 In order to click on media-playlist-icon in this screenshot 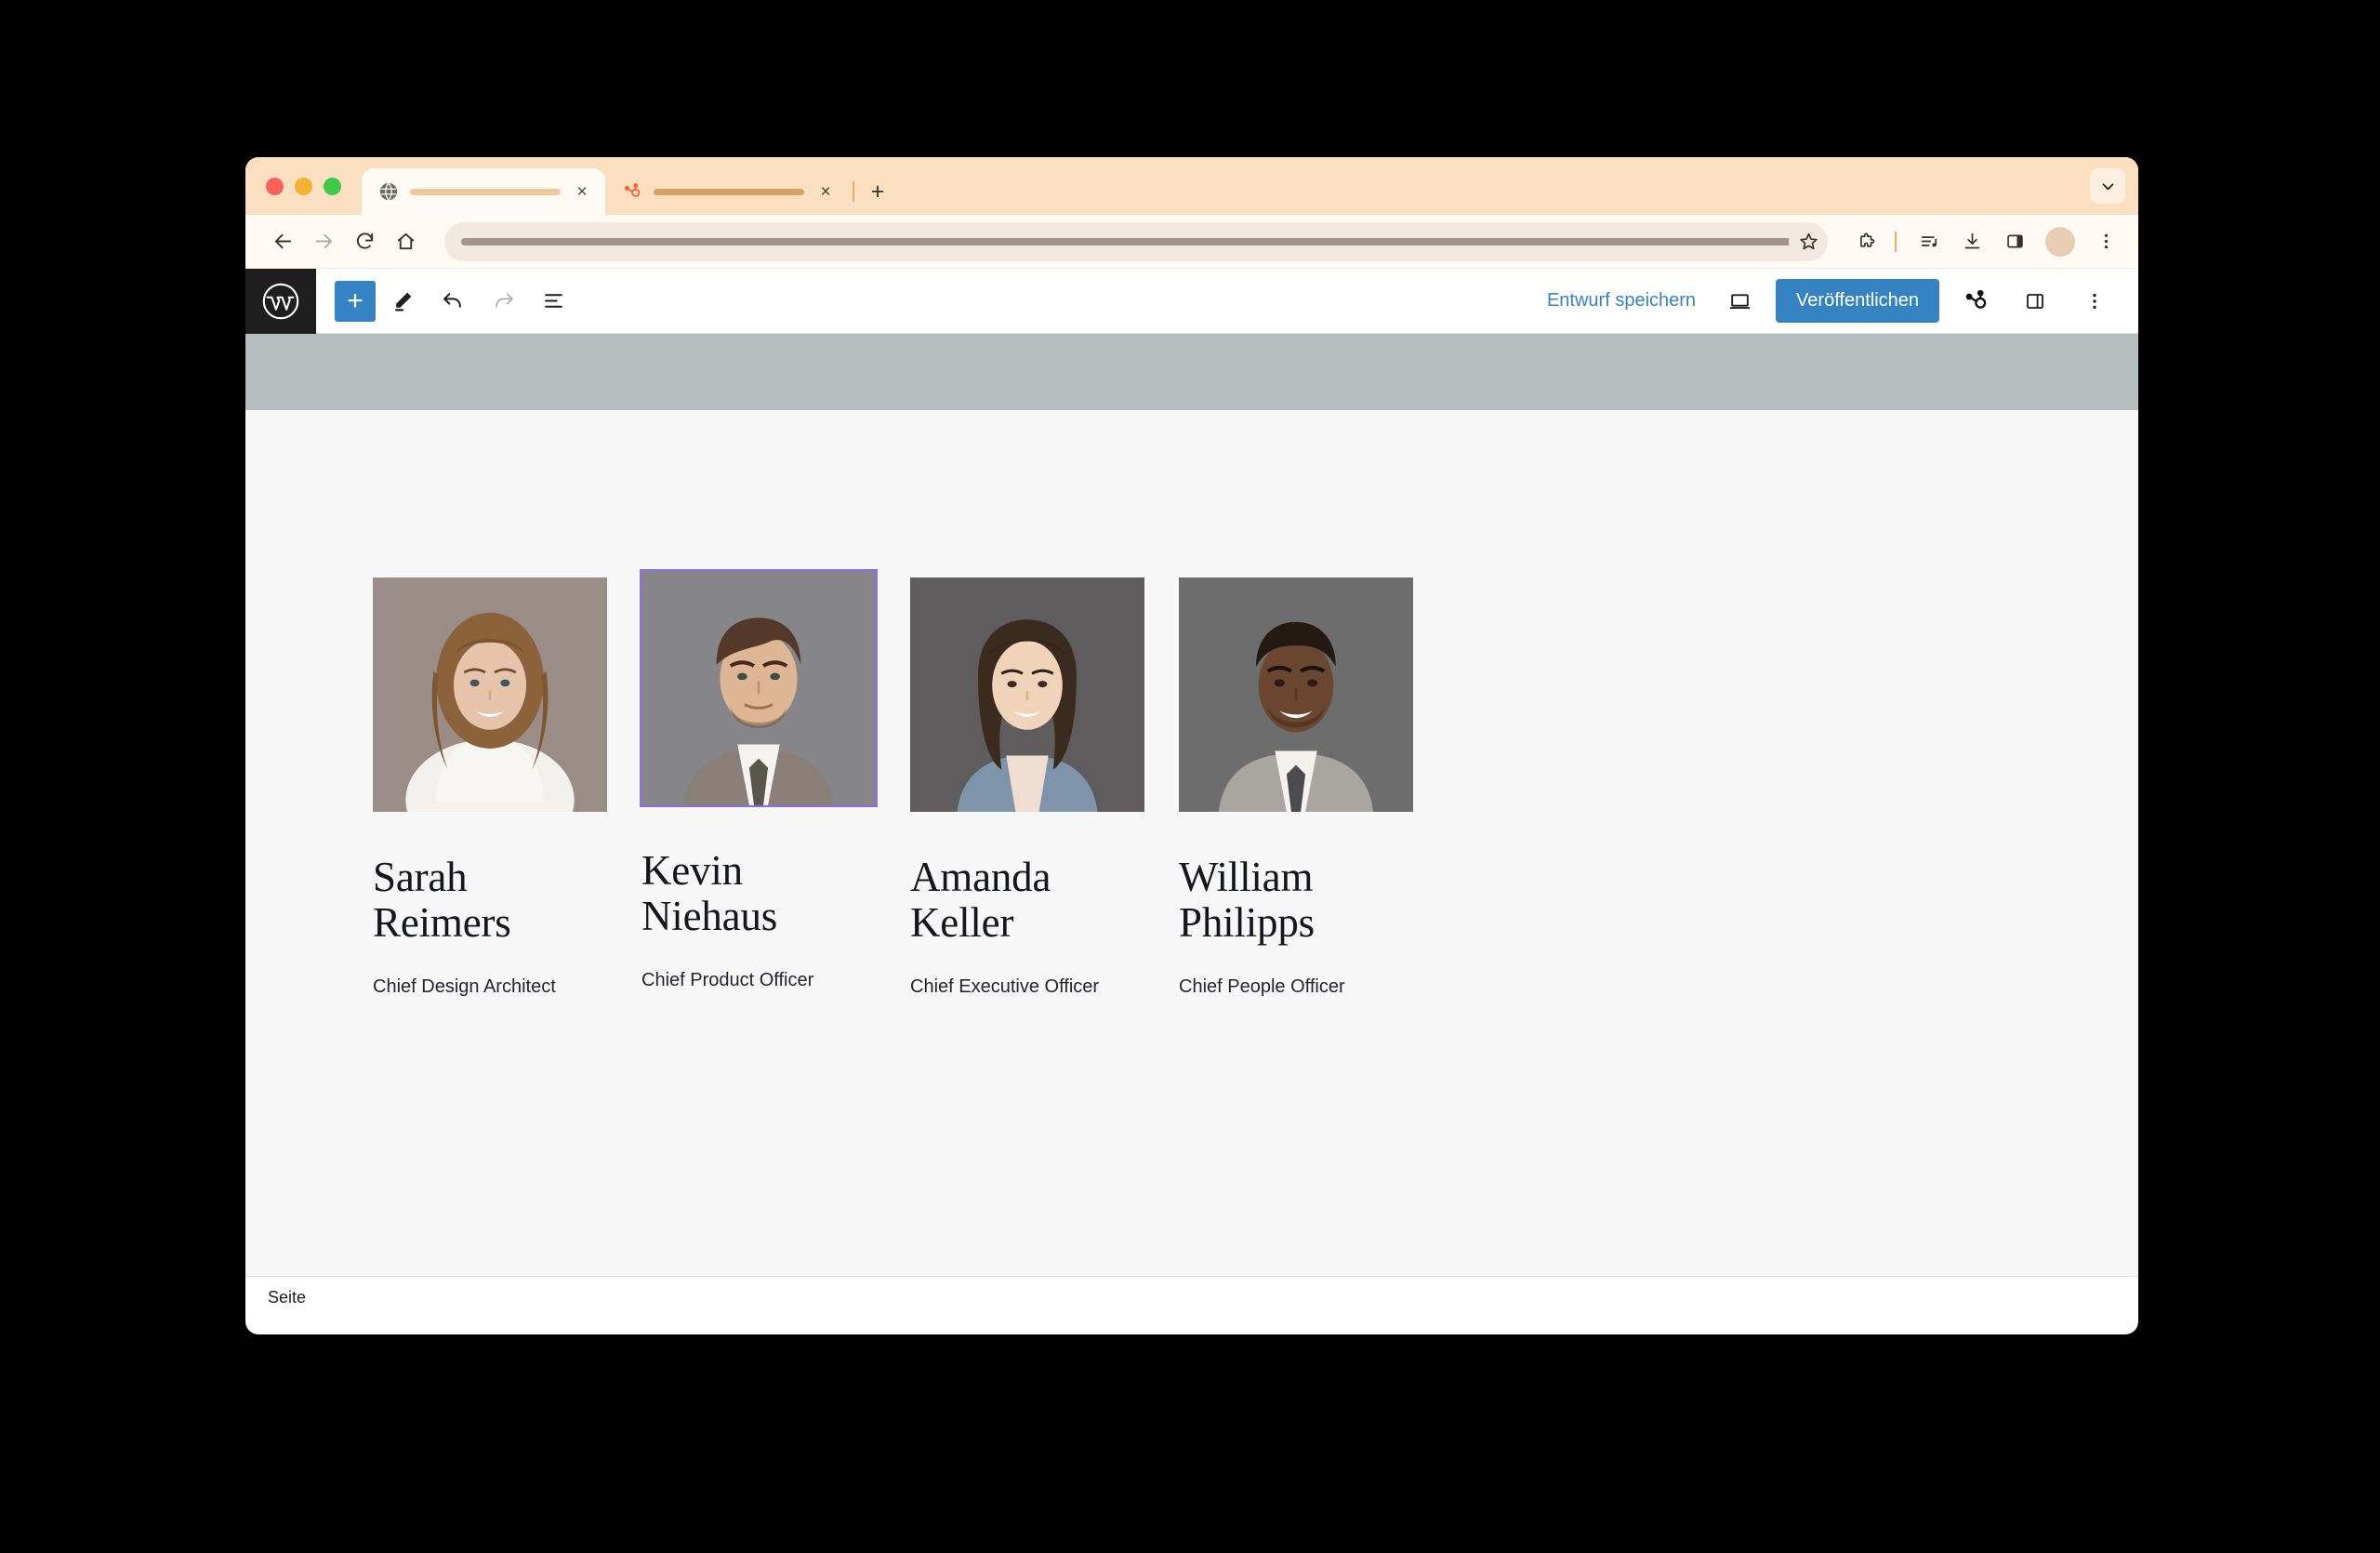, I will do `click(1929, 241)`.